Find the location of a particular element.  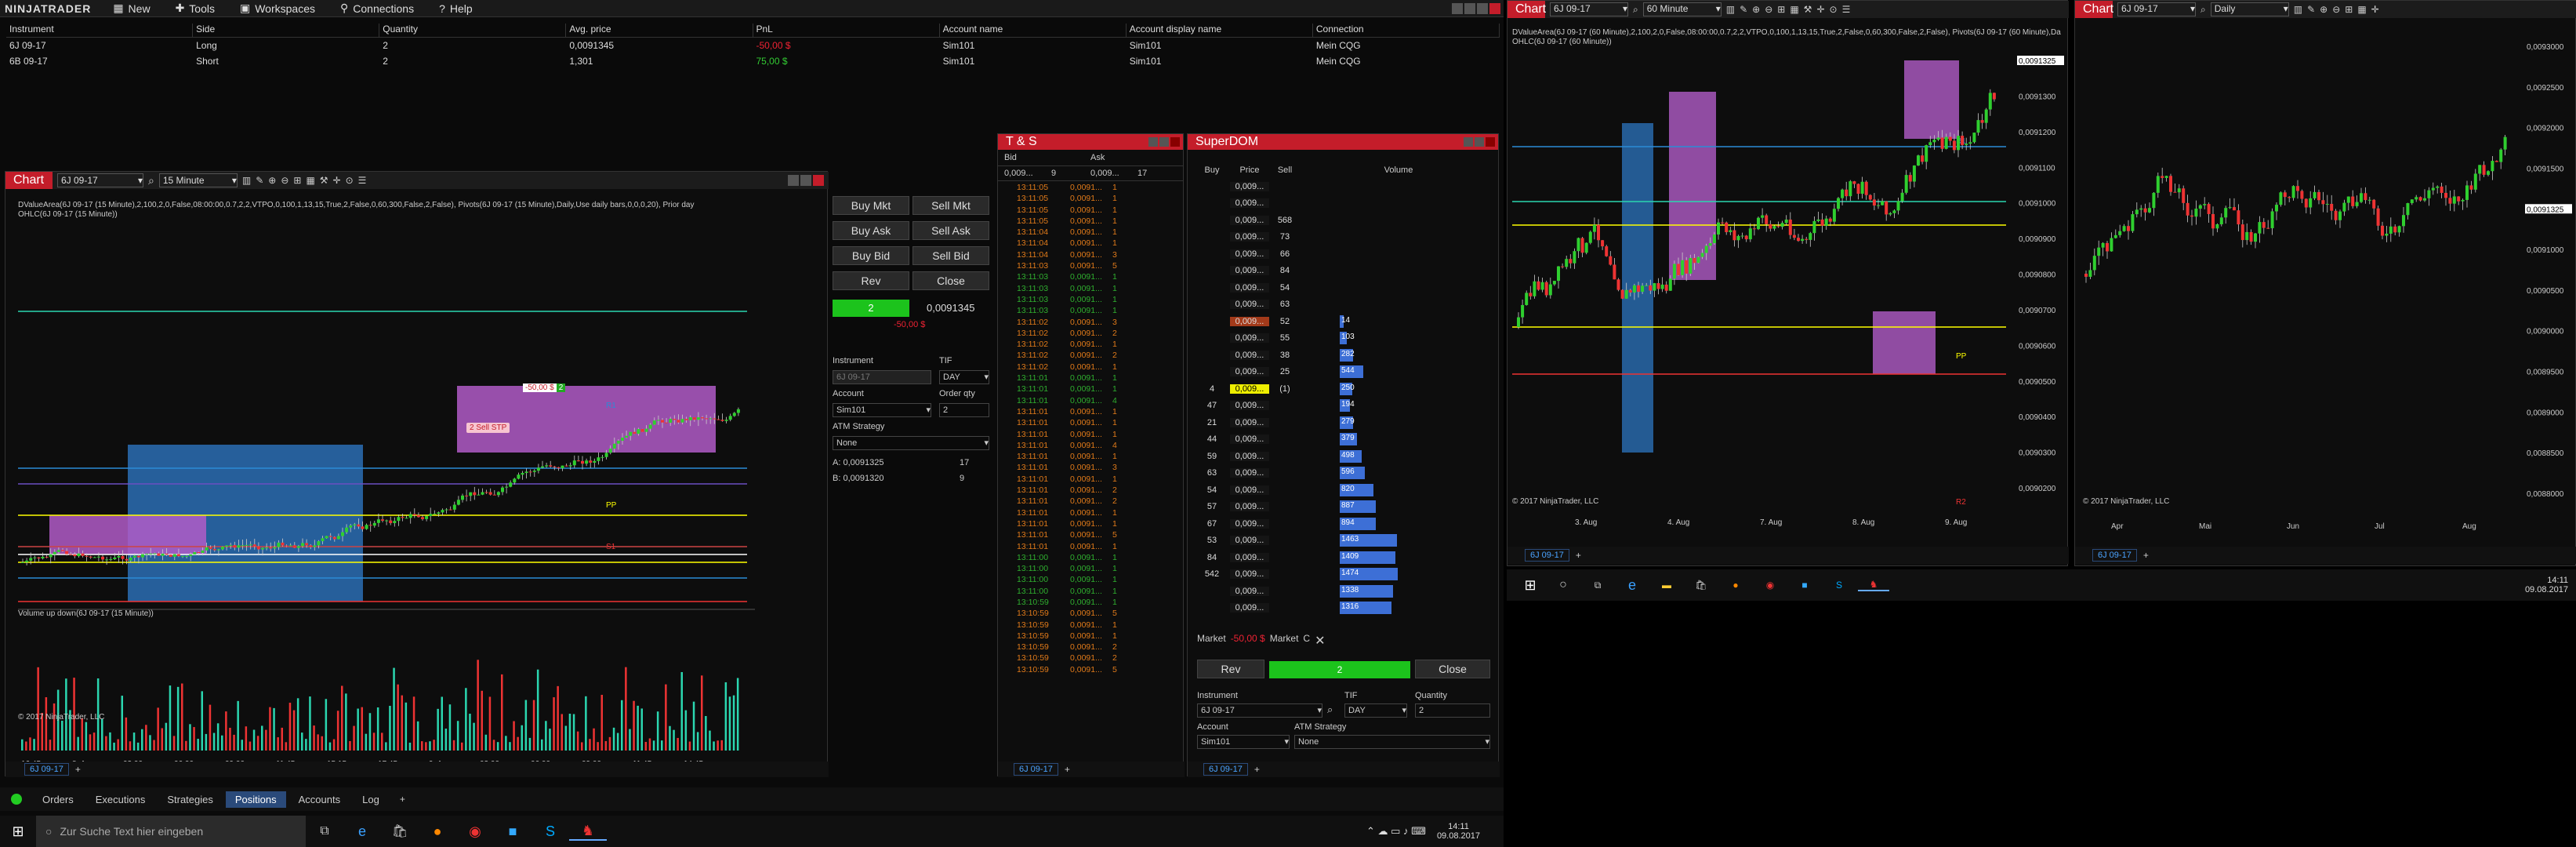

sd-tif-select: DAY ▾ is located at coordinates (1376, 710).